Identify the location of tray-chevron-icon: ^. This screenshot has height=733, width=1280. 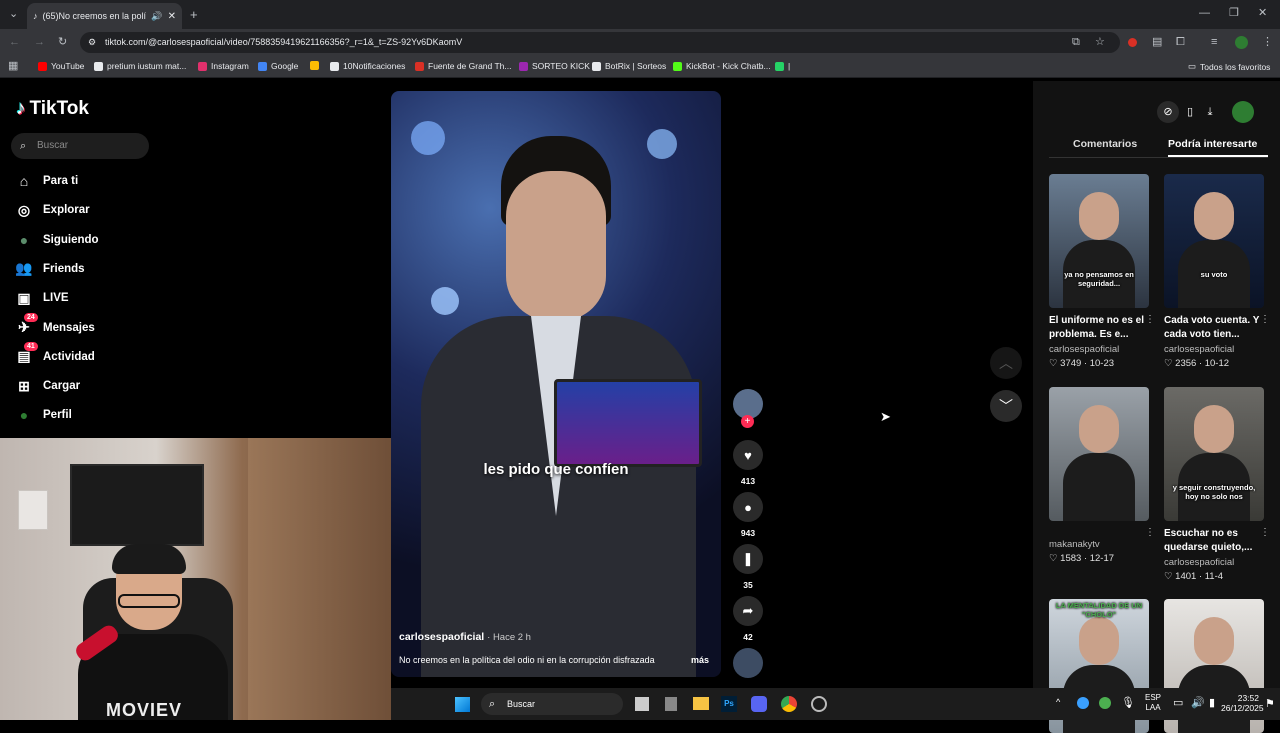
(1058, 702).